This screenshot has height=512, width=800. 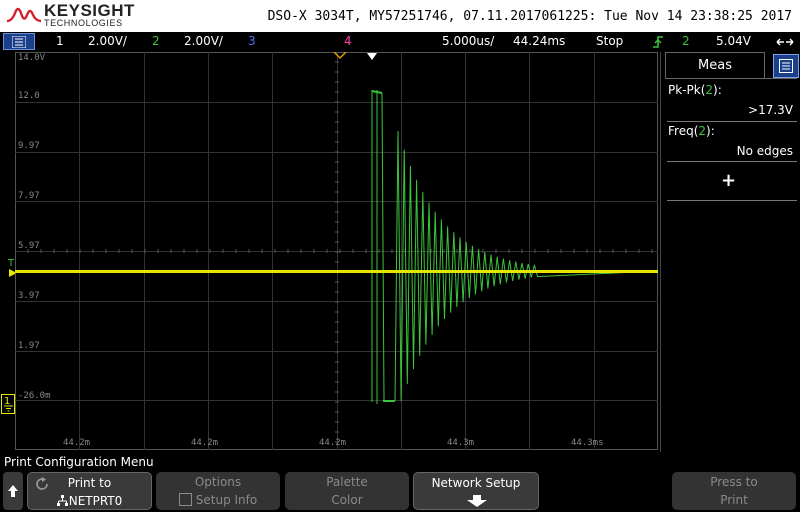 What do you see at coordinates (770, 110) in the screenshot?
I see `meas-item-pkpk-value: >17.3V` at bounding box center [770, 110].